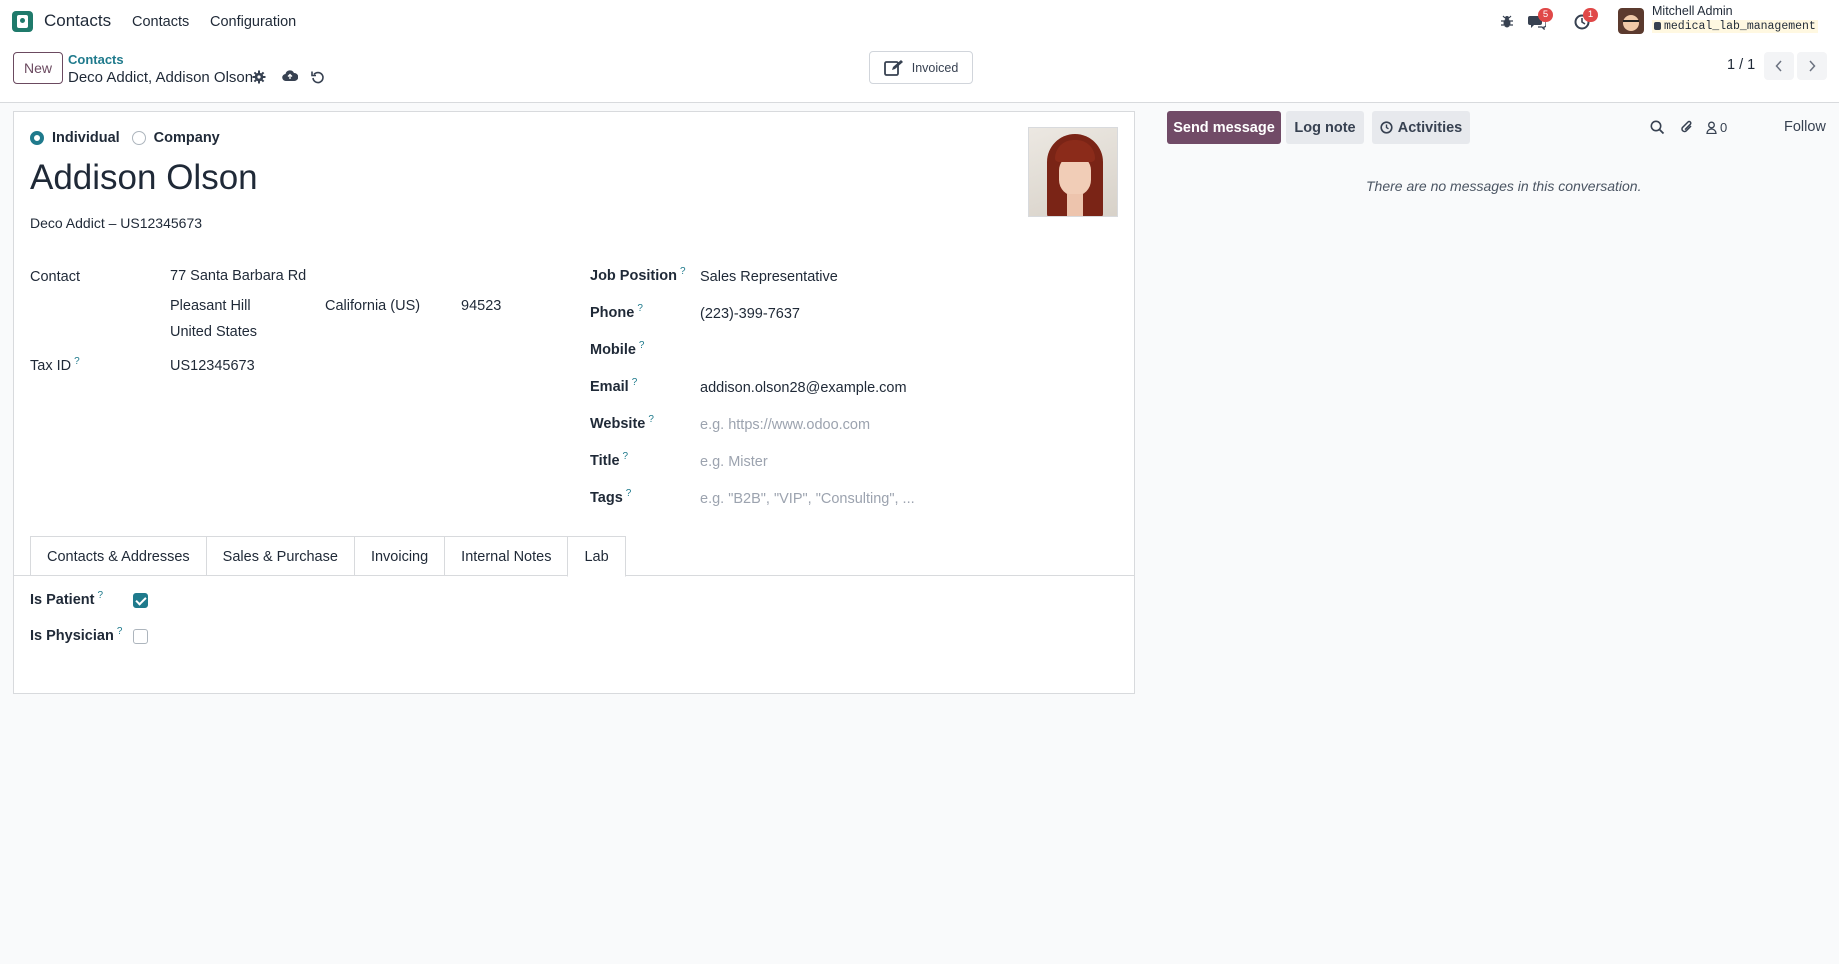 Image resolution: width=1839 pixels, height=964 pixels. Describe the element at coordinates (1631, 21) in the screenshot. I see `user-avatar` at that location.